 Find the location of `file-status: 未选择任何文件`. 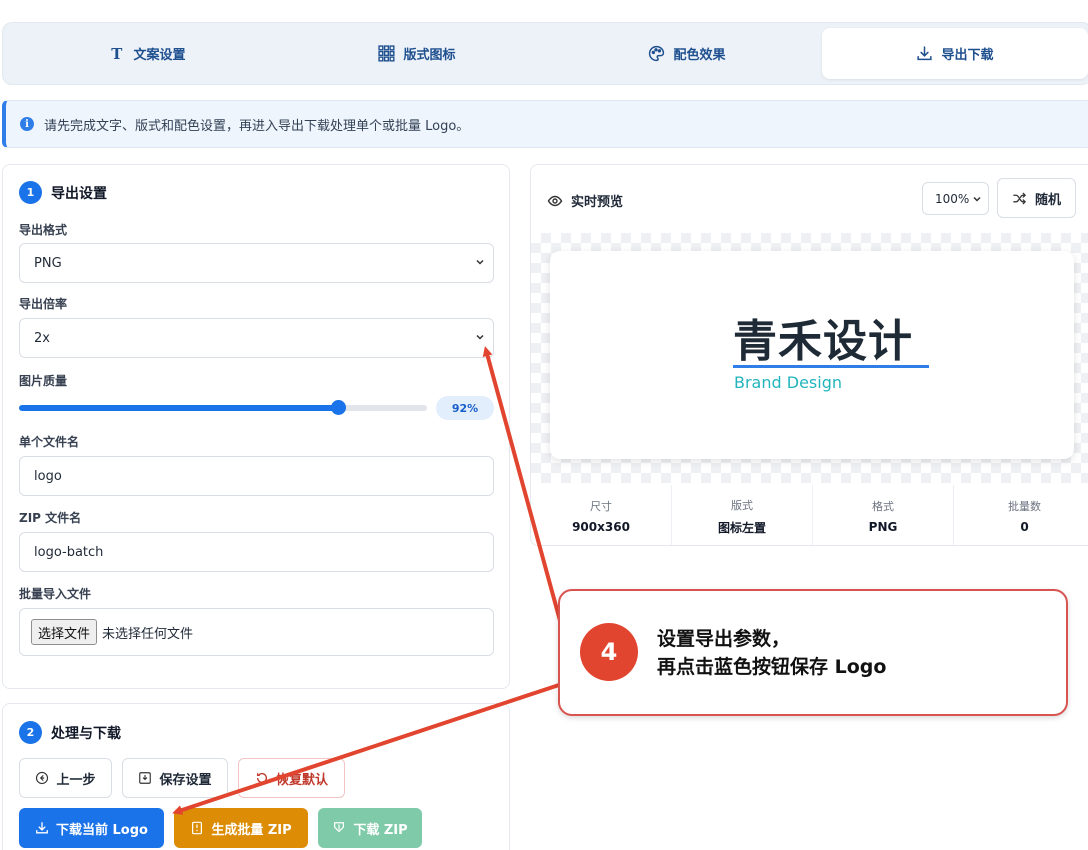

file-status: 未选择任何文件 is located at coordinates (148, 634).